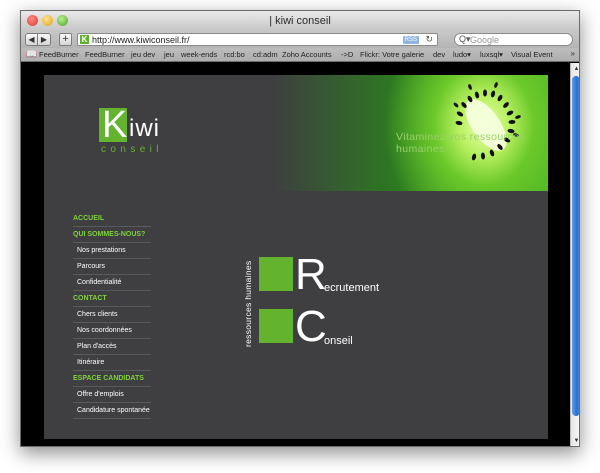 This screenshot has width=600, height=473. I want to click on window-title: | kiwi conseil, so click(300, 21).